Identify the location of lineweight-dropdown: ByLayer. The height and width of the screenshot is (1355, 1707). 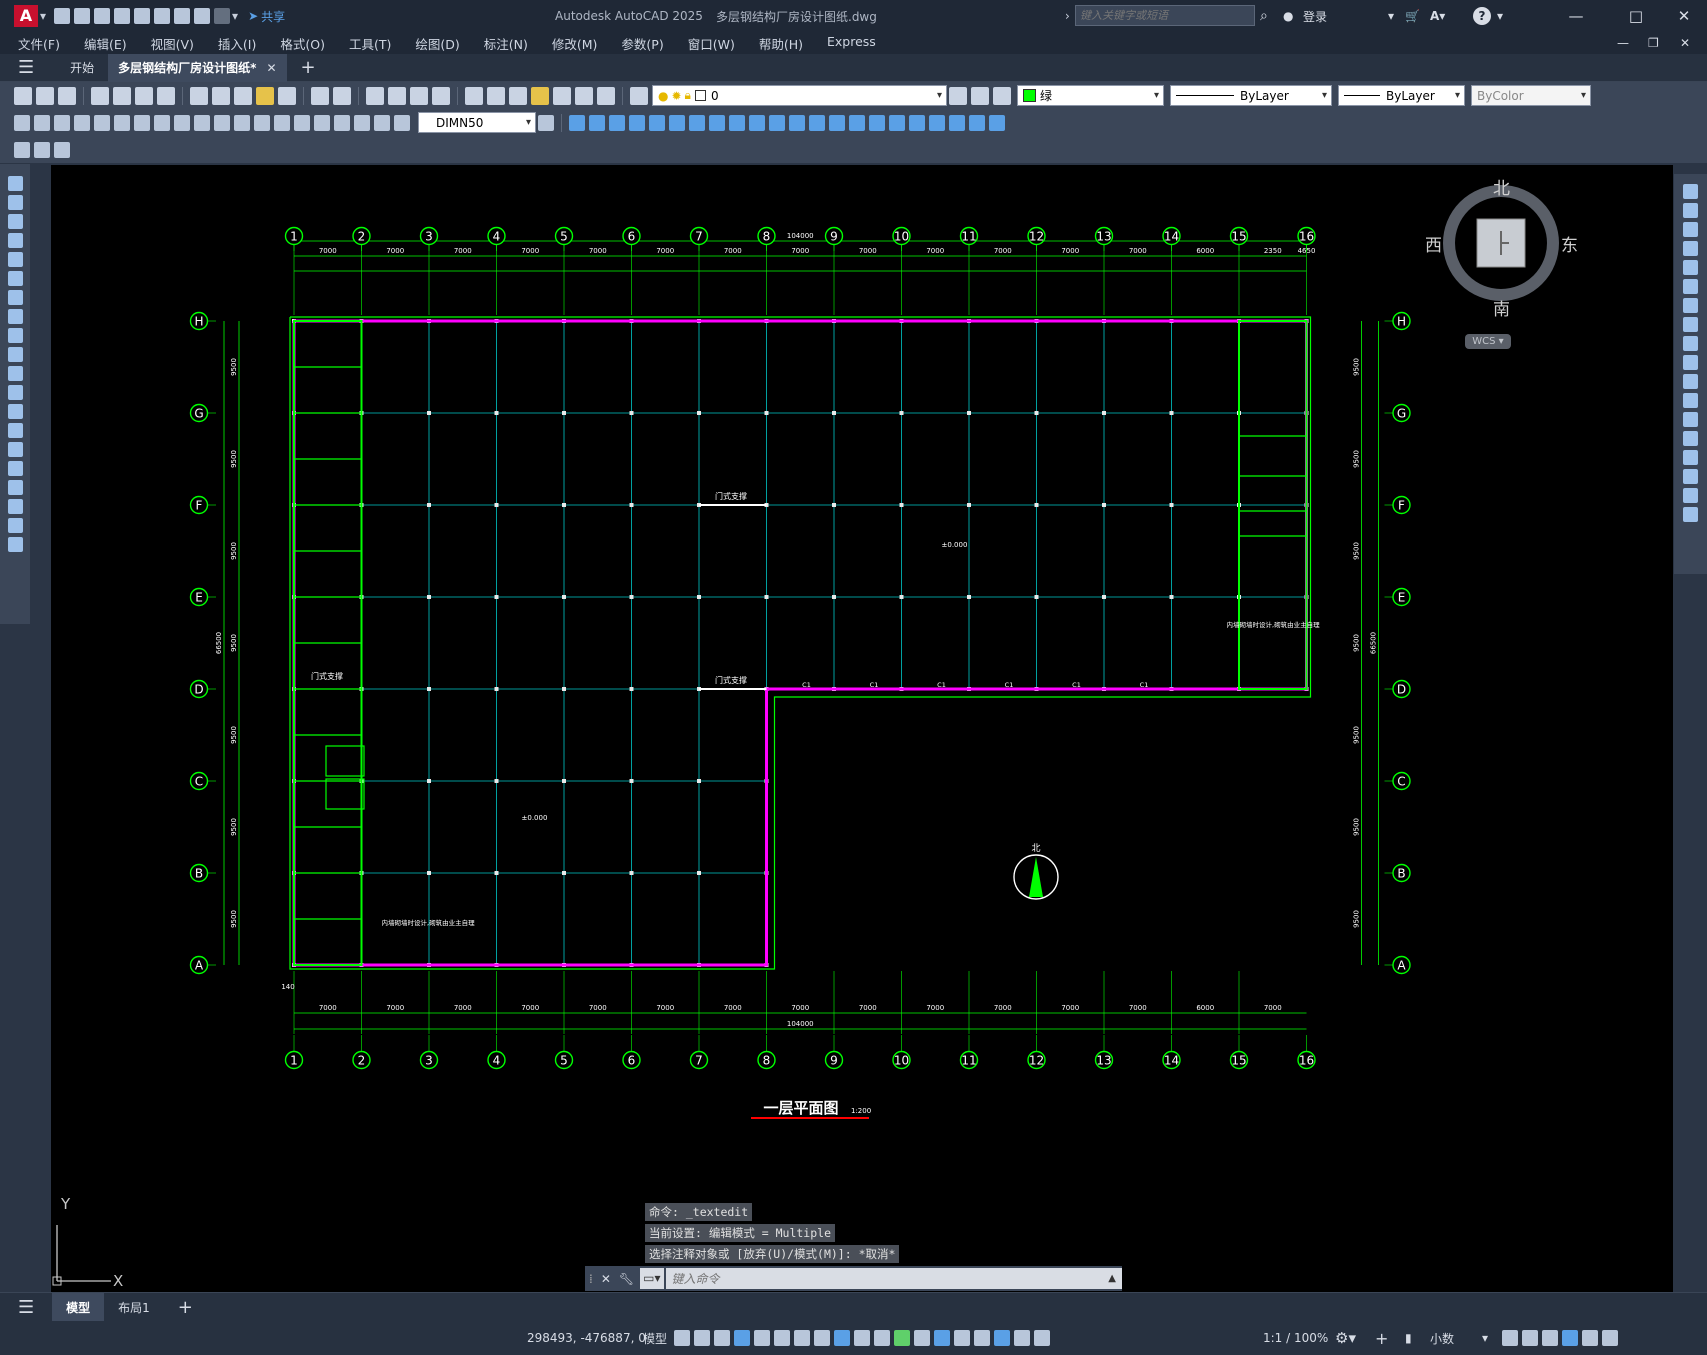
(1401, 95).